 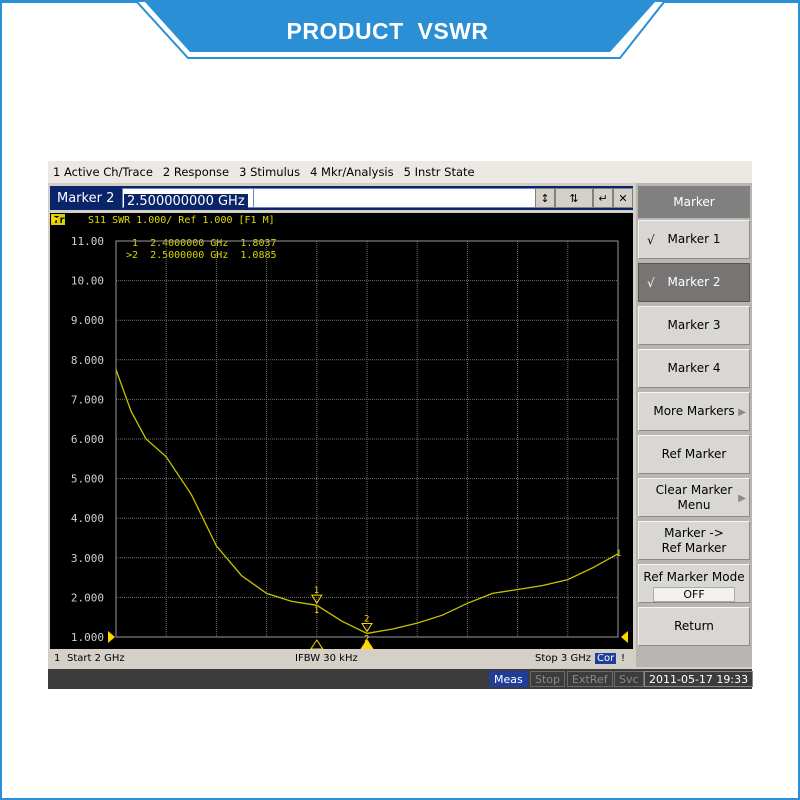 I want to click on softkey-marker-2: √ Marker 2, so click(x=694, y=282).